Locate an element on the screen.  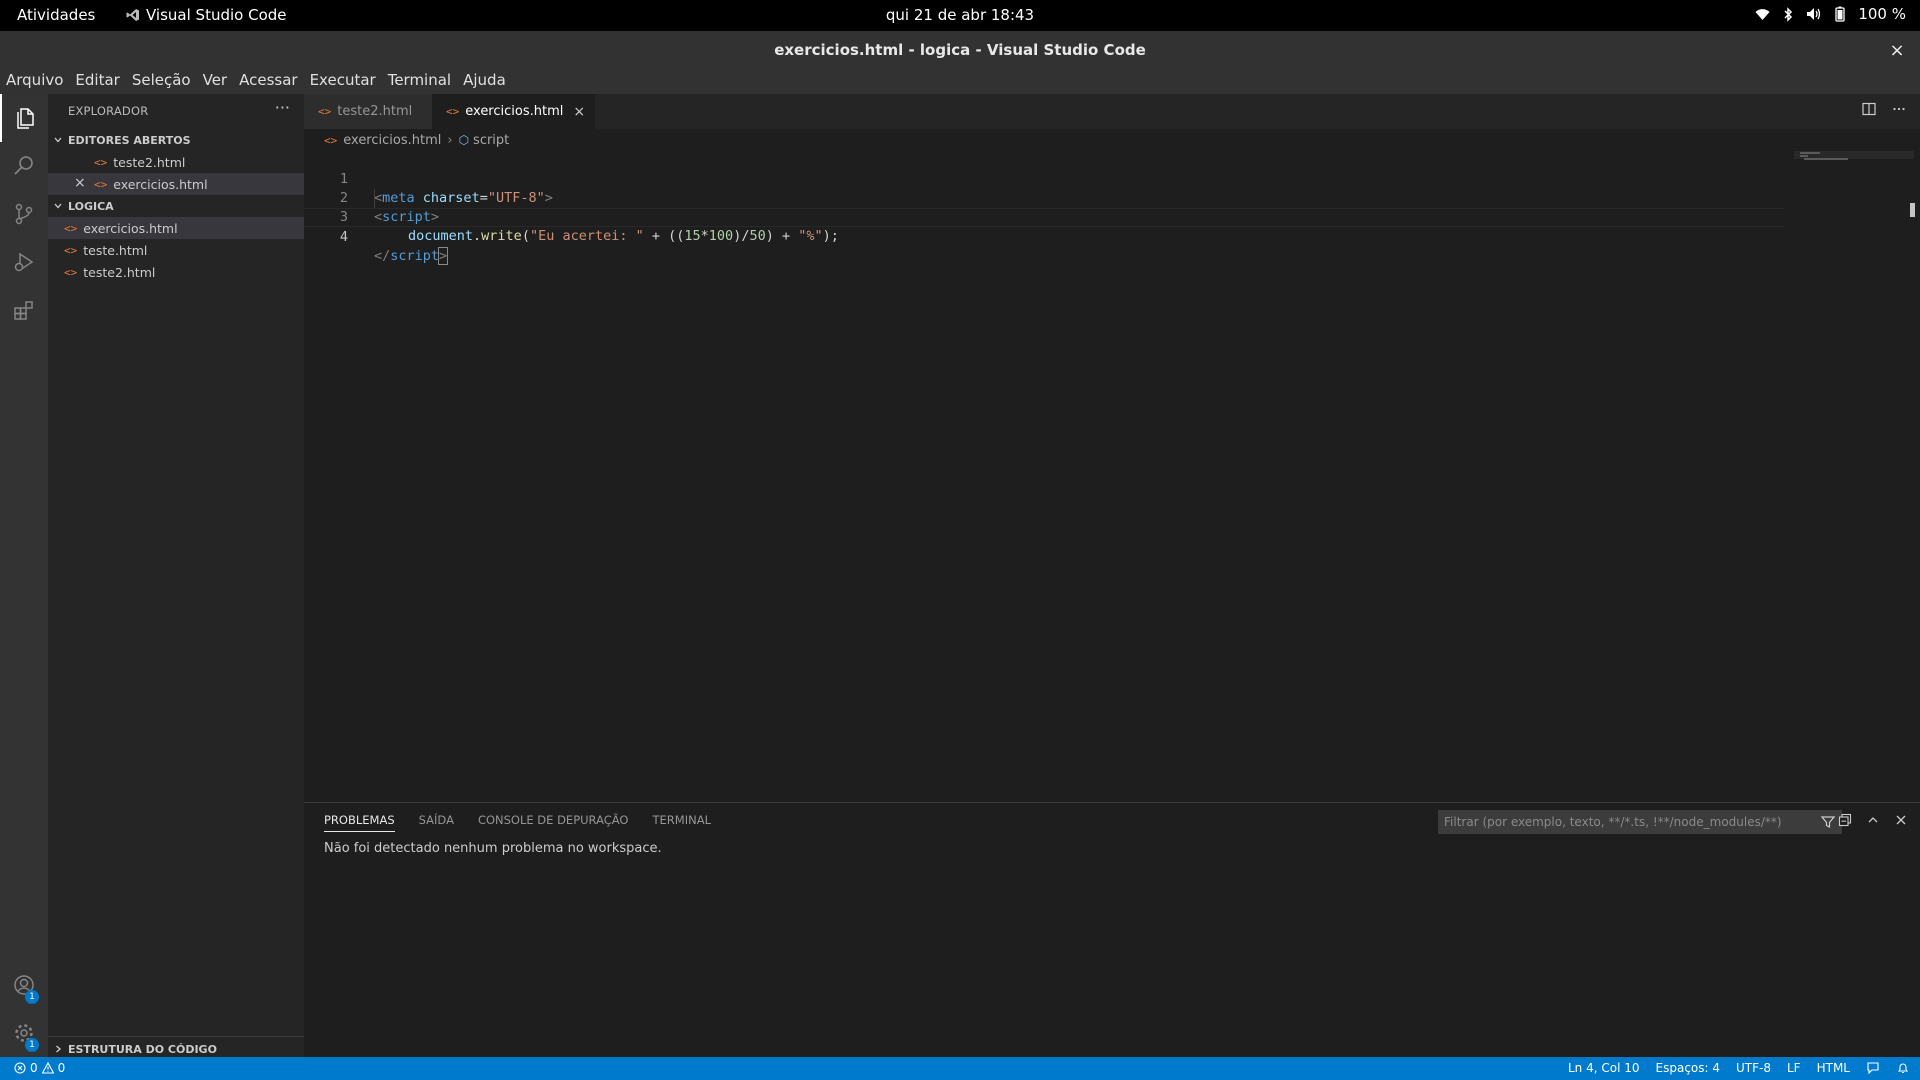
breadcrumb-symbol: script is located at coordinates (491, 140).